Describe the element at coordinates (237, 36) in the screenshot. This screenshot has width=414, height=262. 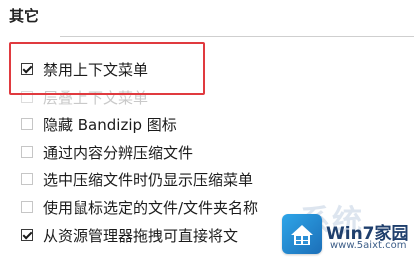
I see `section-divider` at that location.